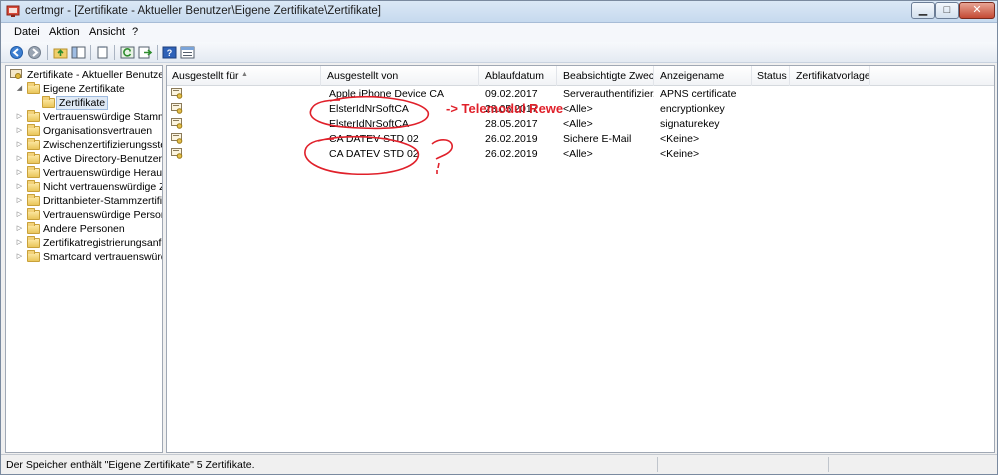  I want to click on tree-item-label: Zertifikate, so click(82, 103).